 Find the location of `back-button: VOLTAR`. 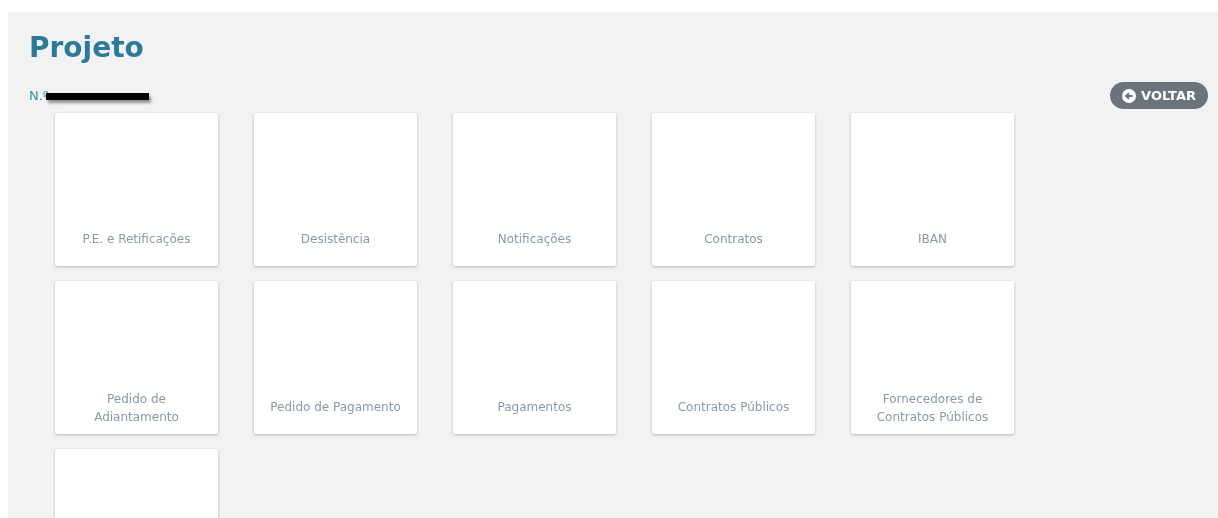

back-button: VOLTAR is located at coordinates (1159, 95).